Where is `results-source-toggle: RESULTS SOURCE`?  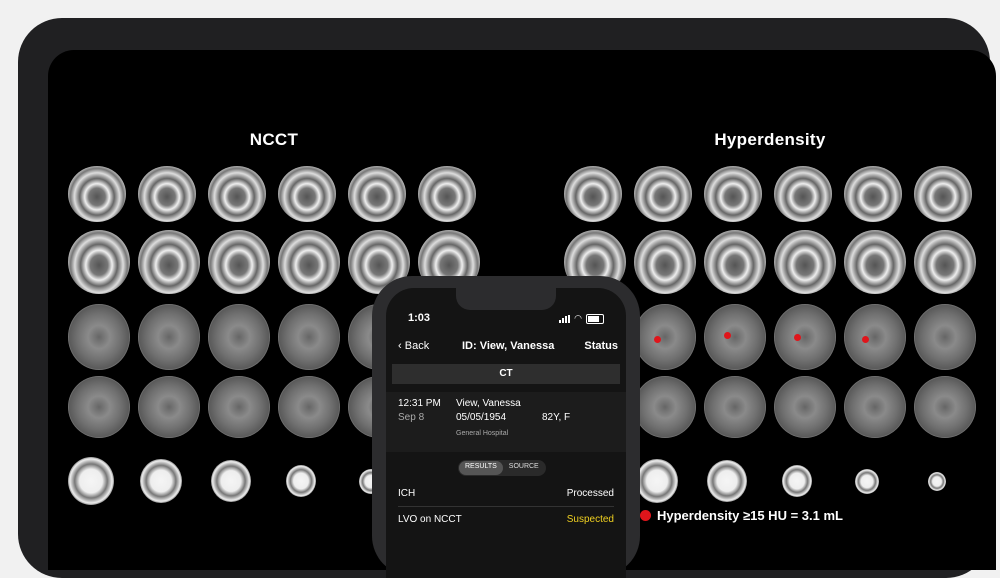 results-source-toggle: RESULTS SOURCE is located at coordinates (502, 468).